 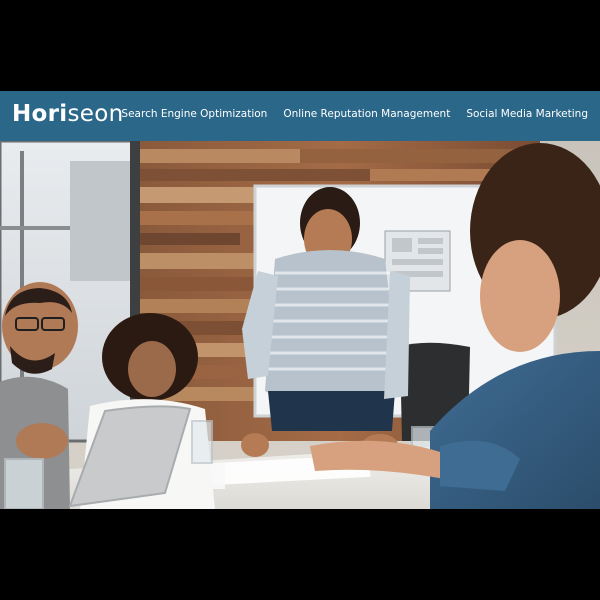 What do you see at coordinates (40, 114) in the screenshot?
I see `logo-text-primary: Hori` at bounding box center [40, 114].